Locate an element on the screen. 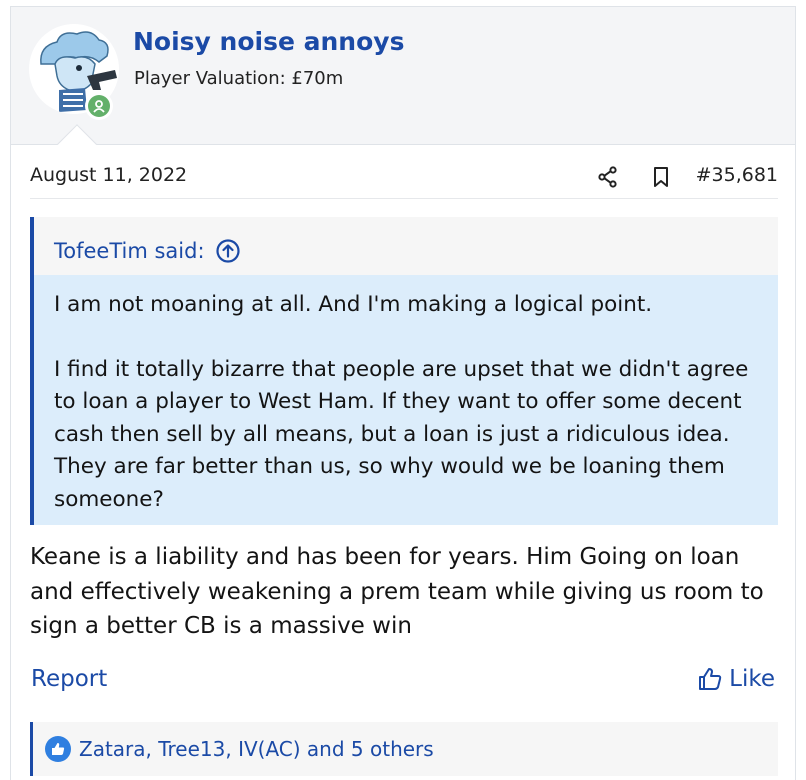 Image resolution: width=806 pixels, height=780 pixels. bookmark-icon is located at coordinates (661, 177).